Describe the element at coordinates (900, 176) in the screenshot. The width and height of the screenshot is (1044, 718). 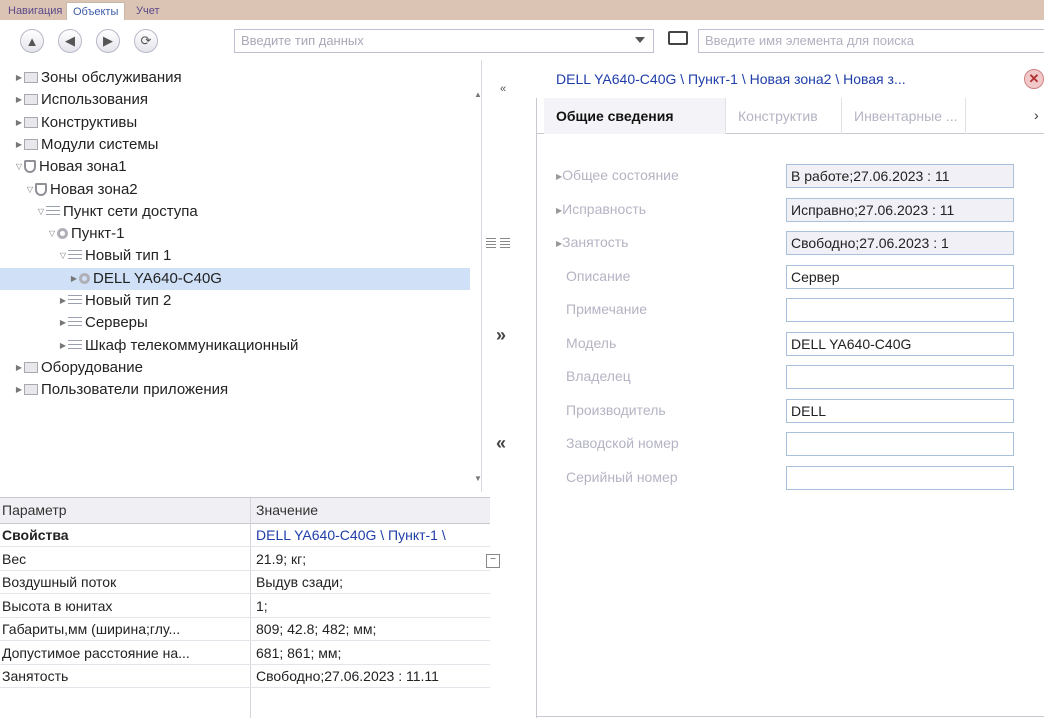
I see `field-input: В работе;27.06.2023 : 11` at that location.